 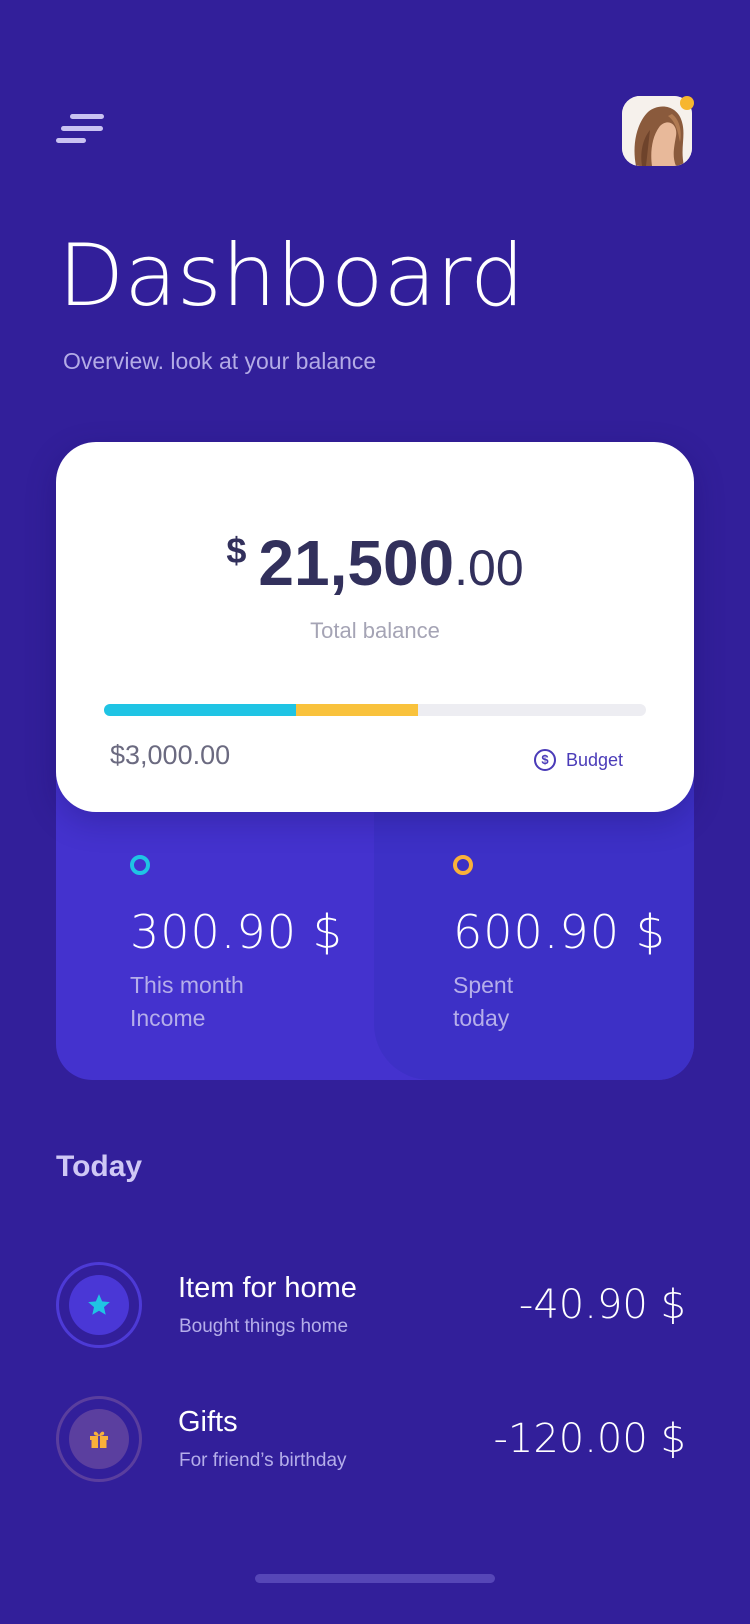 I want to click on income-label-line2: Income, so click(x=168, y=1018).